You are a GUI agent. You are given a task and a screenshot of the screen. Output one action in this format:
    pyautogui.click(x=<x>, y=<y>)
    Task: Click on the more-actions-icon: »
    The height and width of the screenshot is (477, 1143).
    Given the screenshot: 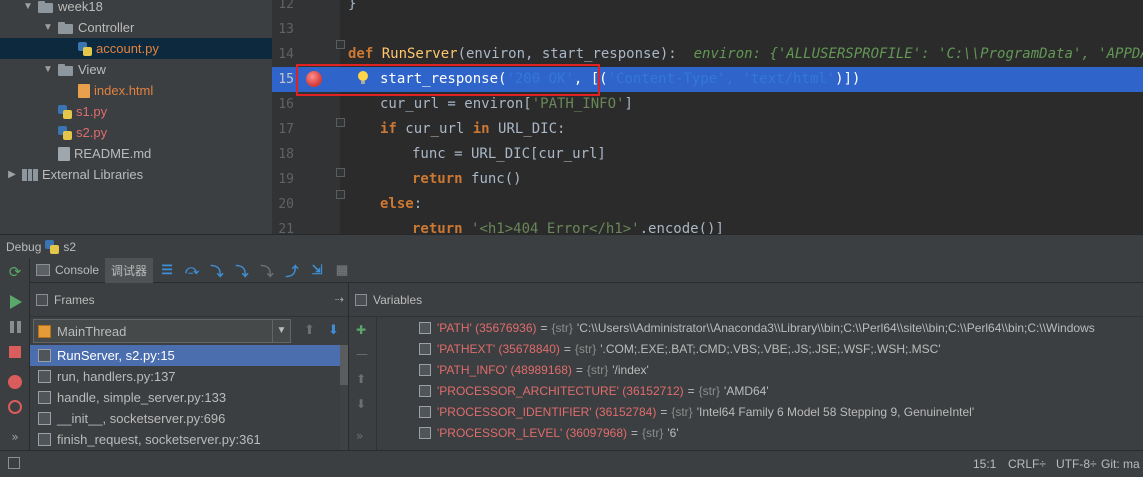 What is the action you would take?
    pyautogui.click(x=15, y=438)
    